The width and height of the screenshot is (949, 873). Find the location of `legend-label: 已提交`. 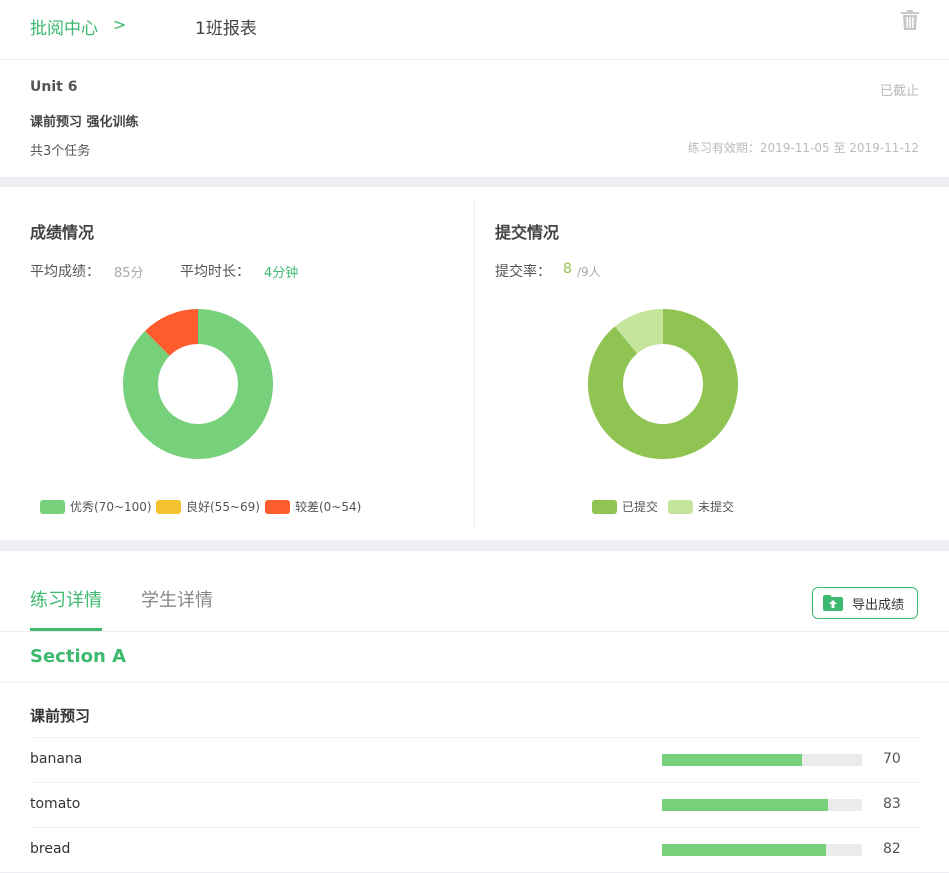

legend-label: 已提交 is located at coordinates (640, 507).